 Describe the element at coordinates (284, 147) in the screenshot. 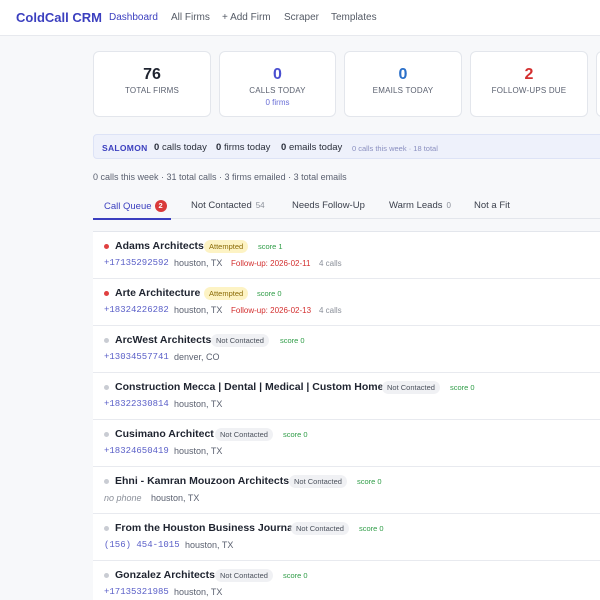

I see `user-emails-count: 0` at that location.